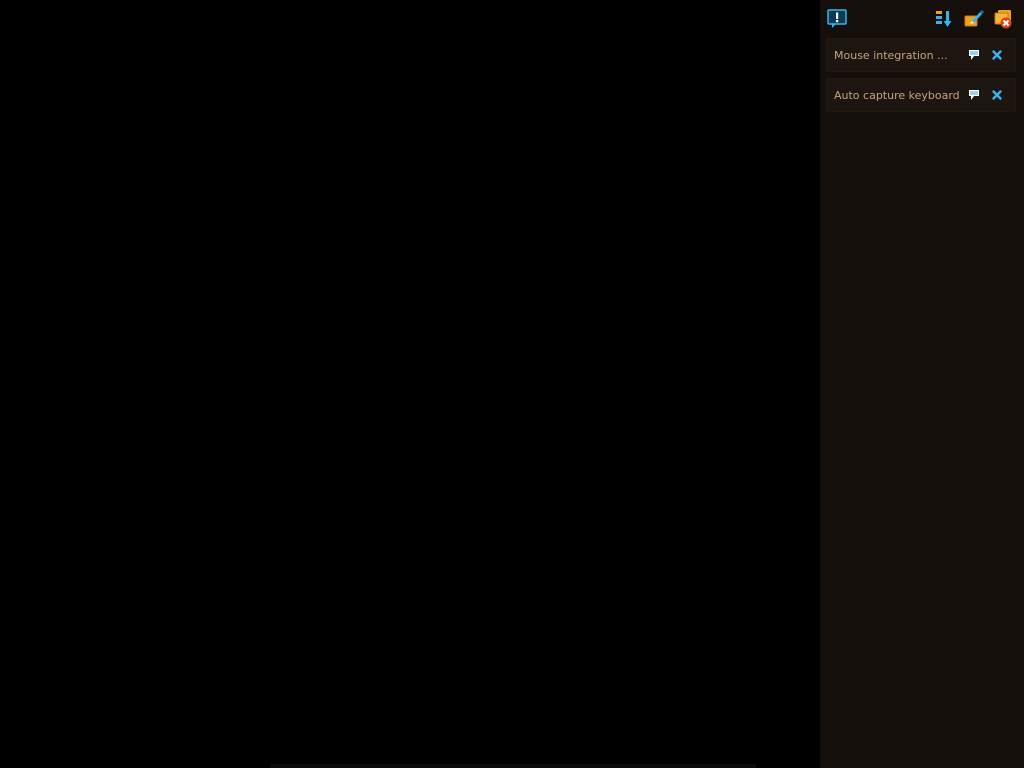 The height and width of the screenshot is (768, 1024). I want to click on message-exclamation-icon, so click(837, 19).